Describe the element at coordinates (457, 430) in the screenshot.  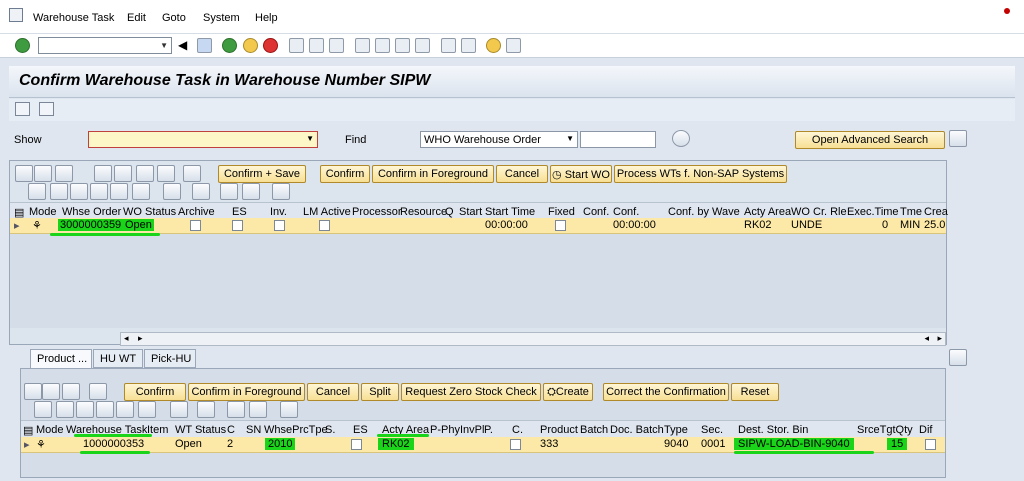
I see `col-p-phyinvpl: P-PhyInvPl` at that location.